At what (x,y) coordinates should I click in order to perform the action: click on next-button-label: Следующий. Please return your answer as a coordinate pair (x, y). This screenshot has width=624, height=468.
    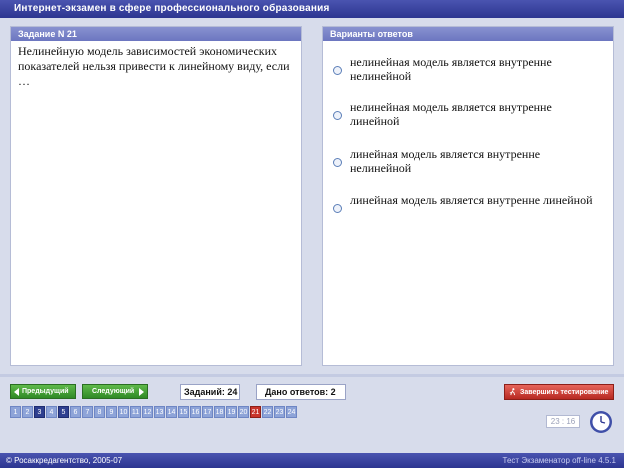
    Looking at the image, I should click on (113, 391).